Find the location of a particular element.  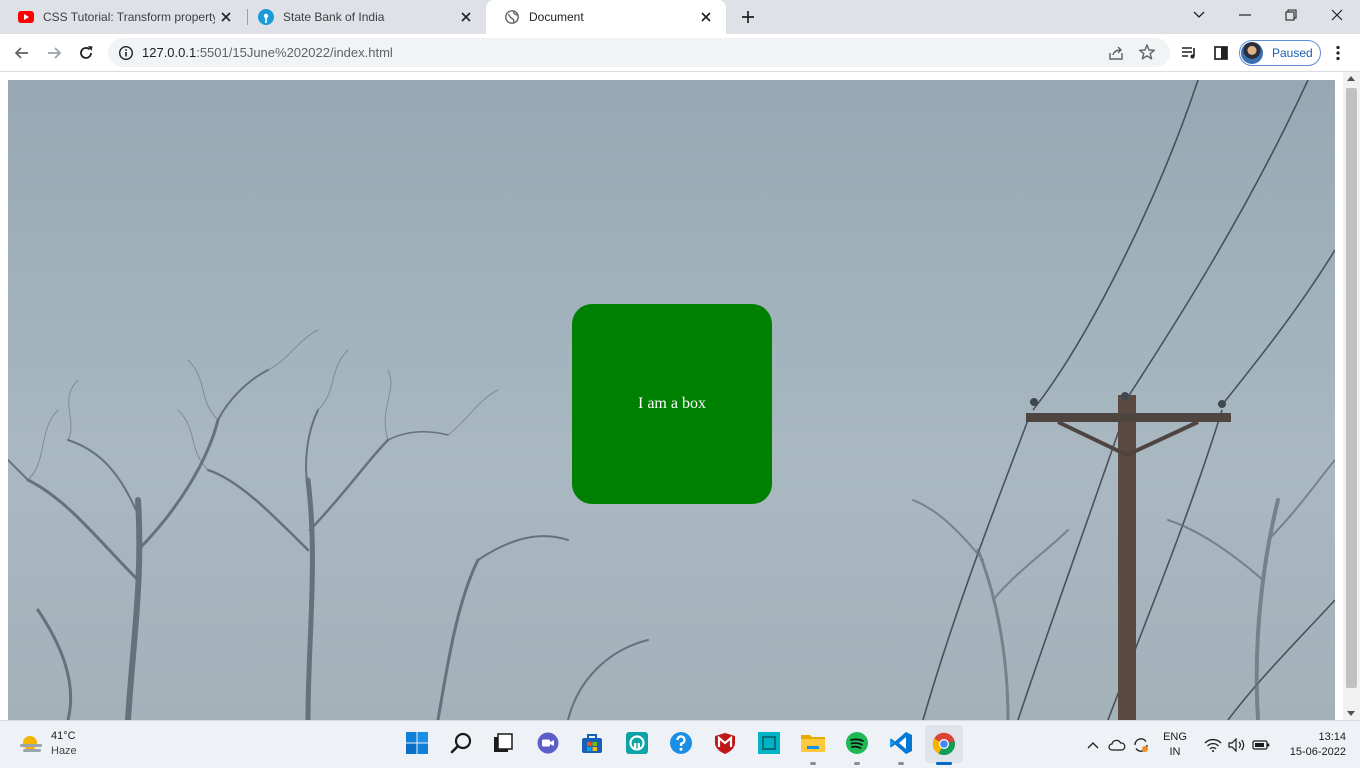

teams-chat-icon is located at coordinates (548, 743).